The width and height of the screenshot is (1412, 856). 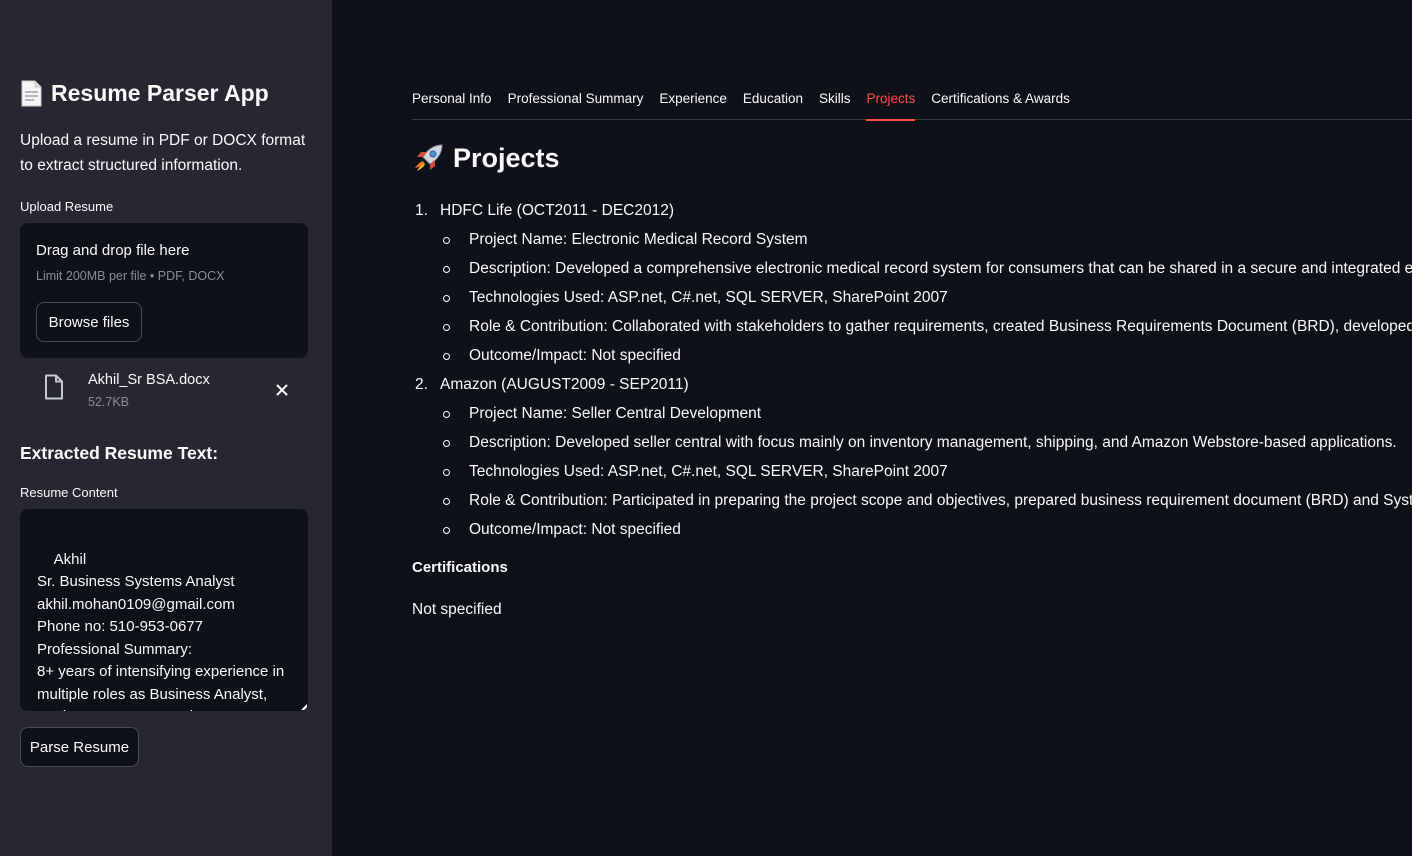 I want to click on parse-resume-button: Parse Resume, so click(x=79, y=747).